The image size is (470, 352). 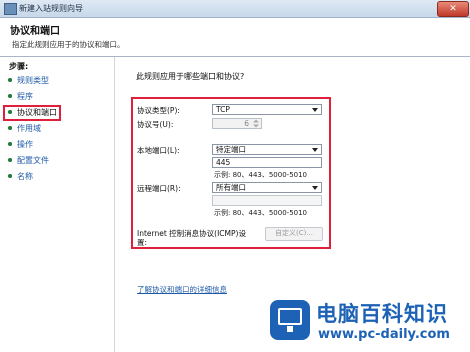 What do you see at coordinates (191, 233) in the screenshot?
I see `icmp-label: Internet 控制消息协议(ICMP)设` at bounding box center [191, 233].